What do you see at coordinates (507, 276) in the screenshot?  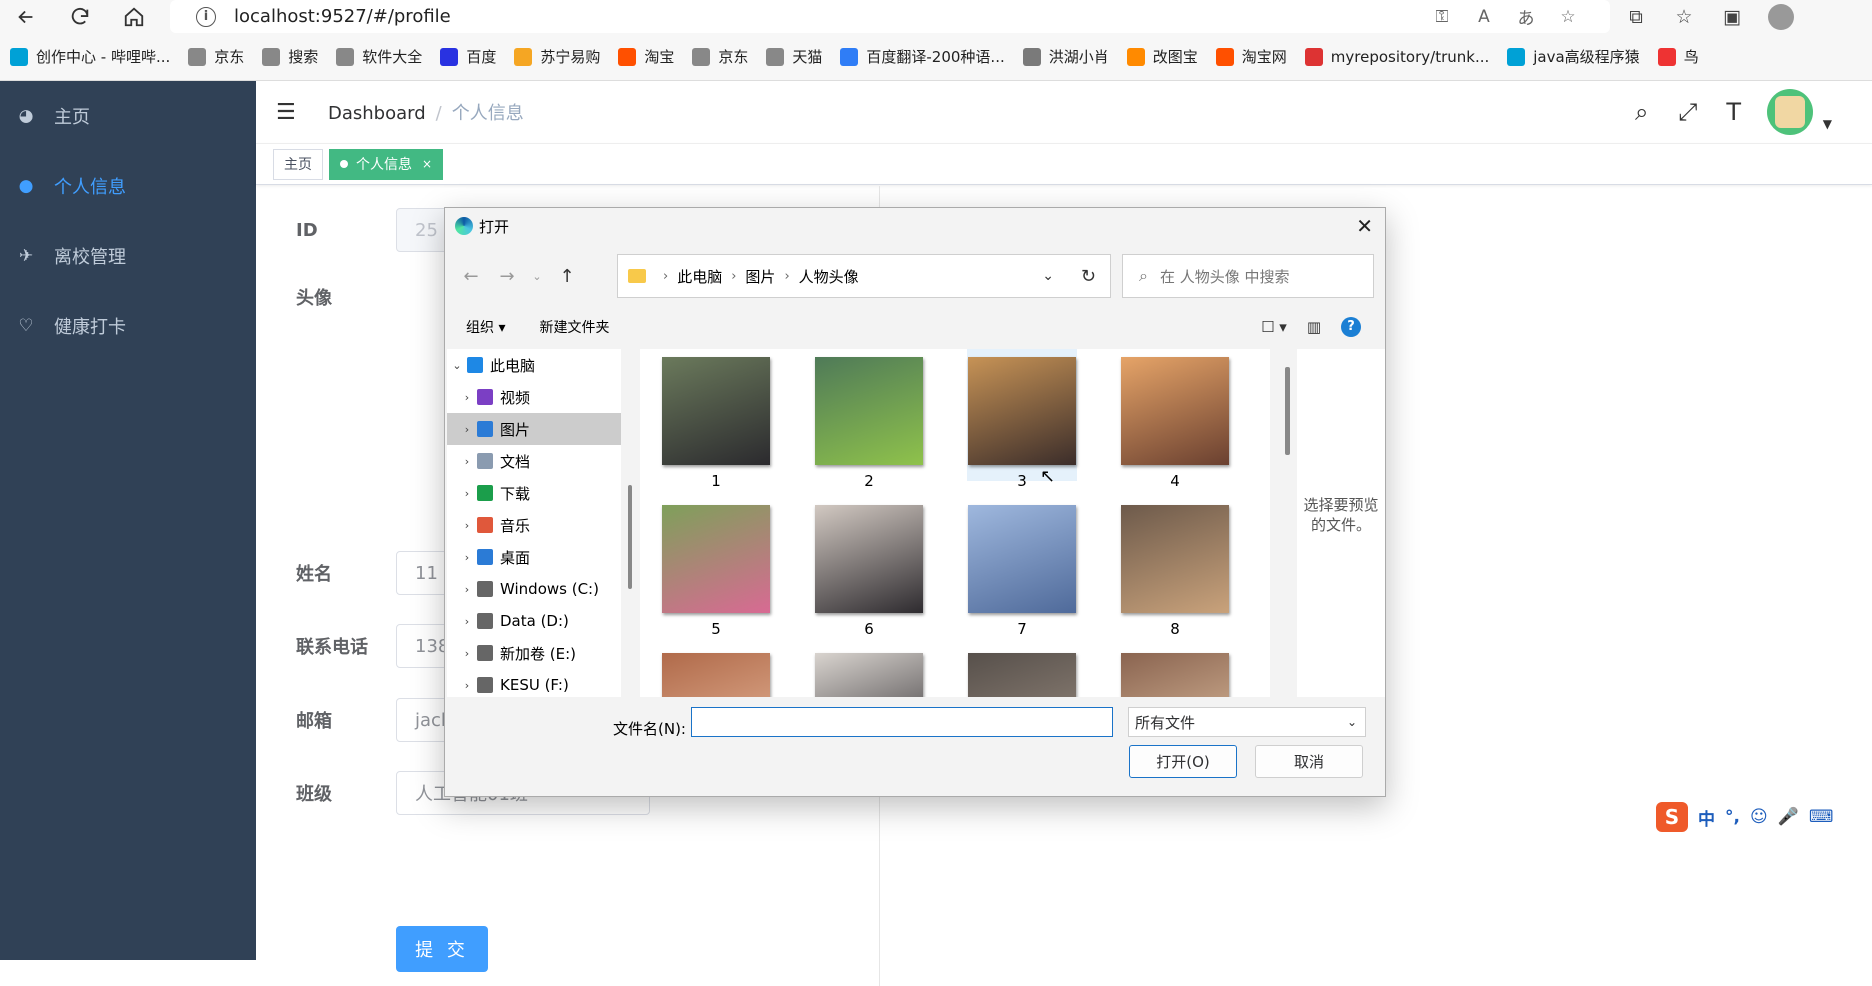 I see `forward-icon: →` at bounding box center [507, 276].